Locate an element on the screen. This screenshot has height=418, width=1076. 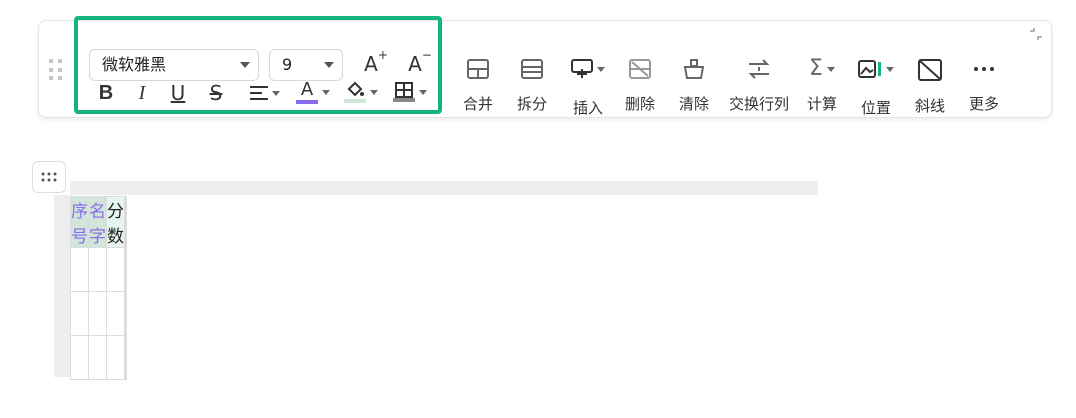
sum-icon: Σ is located at coordinates (816, 68).